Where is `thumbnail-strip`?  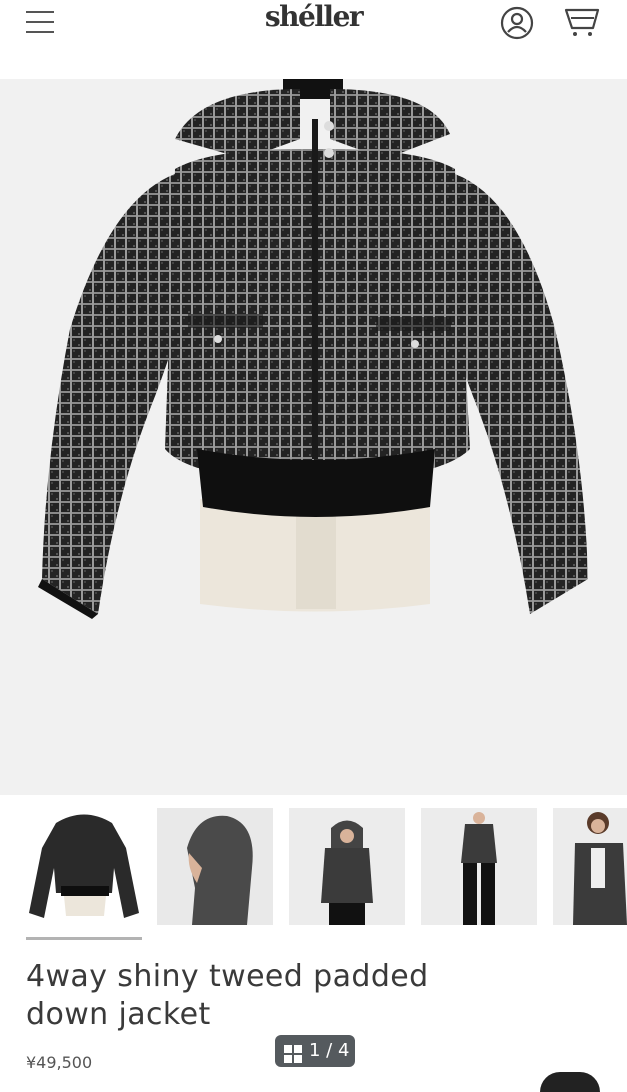 thumbnail-strip is located at coordinates (313, 868).